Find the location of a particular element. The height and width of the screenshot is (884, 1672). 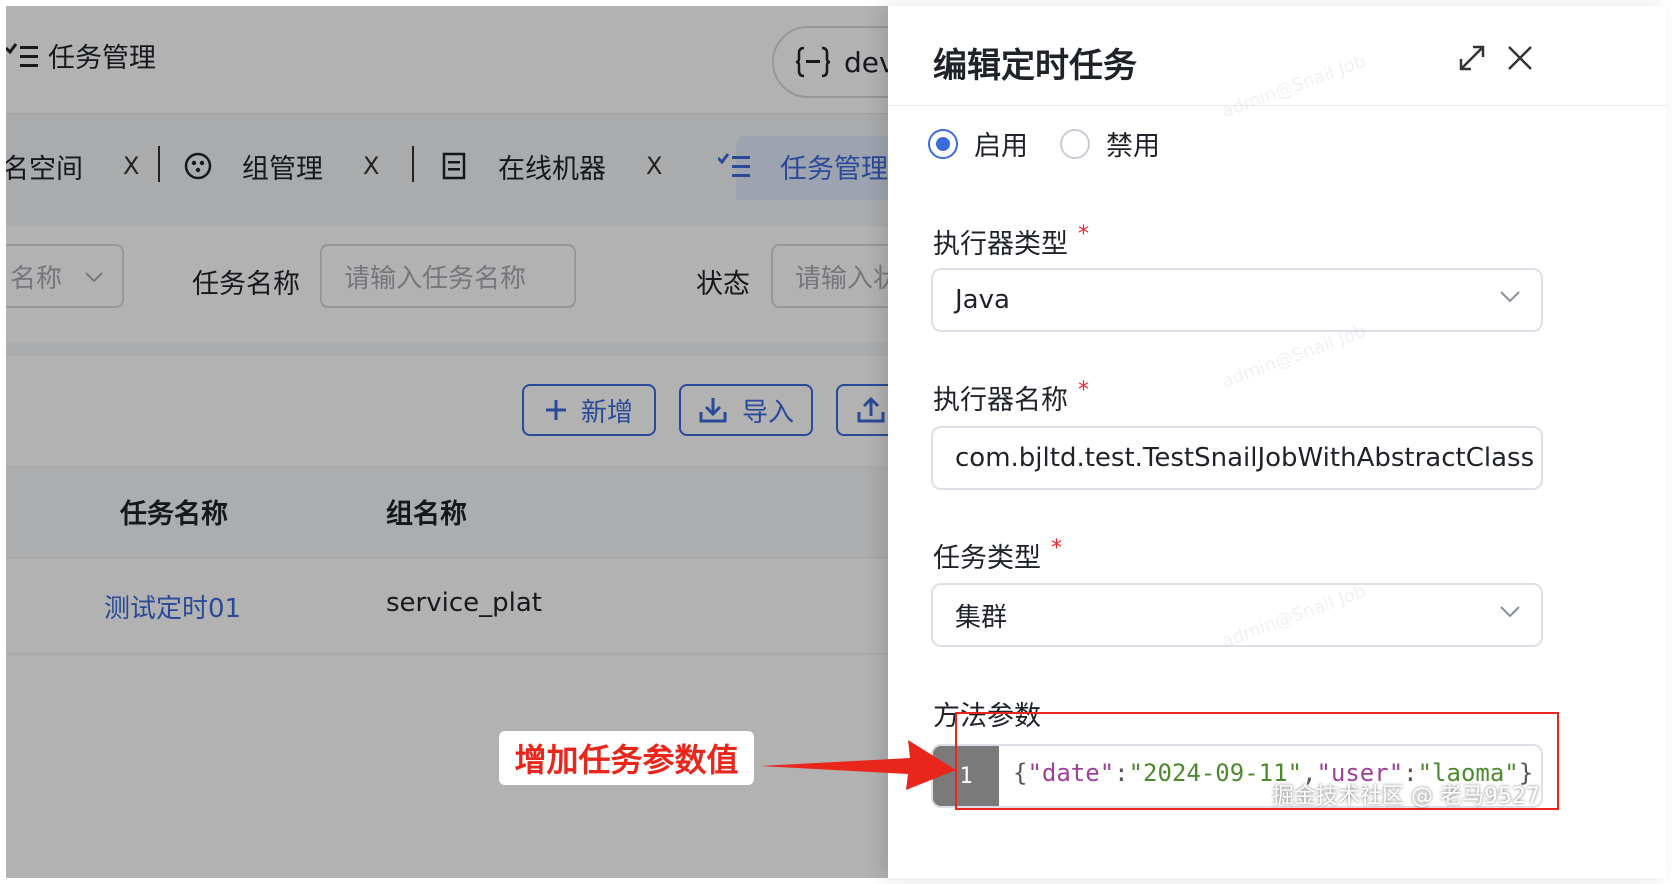

import-button: 导入 is located at coordinates (746, 410).